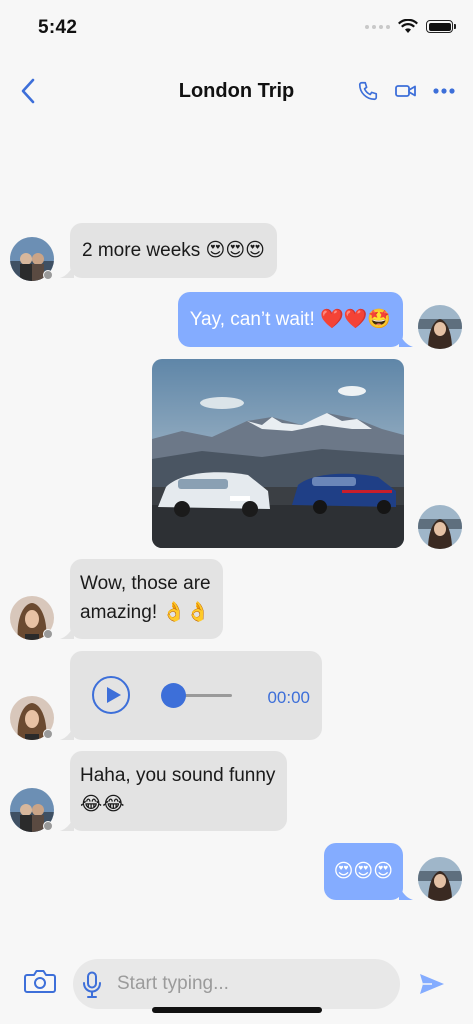 The height and width of the screenshot is (1024, 473). I want to click on phone-icon, so click(368, 91).